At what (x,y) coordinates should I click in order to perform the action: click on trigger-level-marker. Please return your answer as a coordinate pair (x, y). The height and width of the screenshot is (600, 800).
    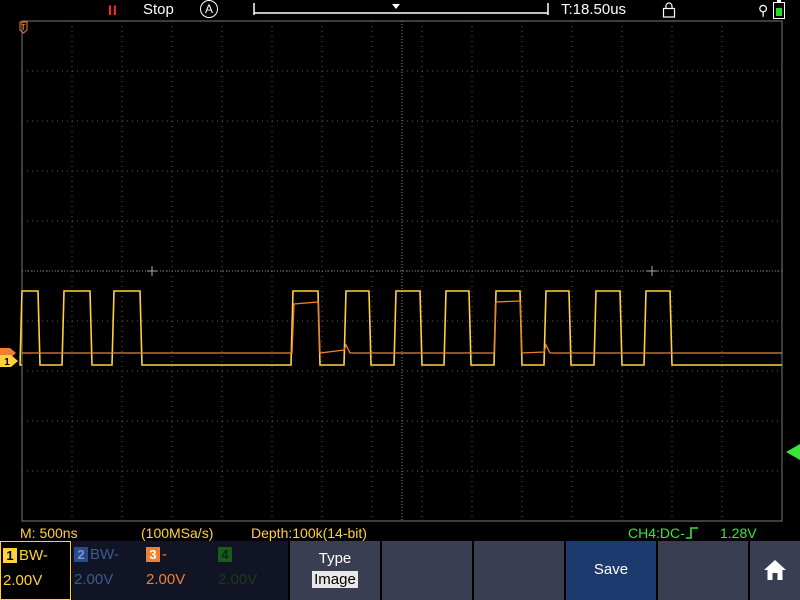
    Looking at the image, I should click on (793, 452).